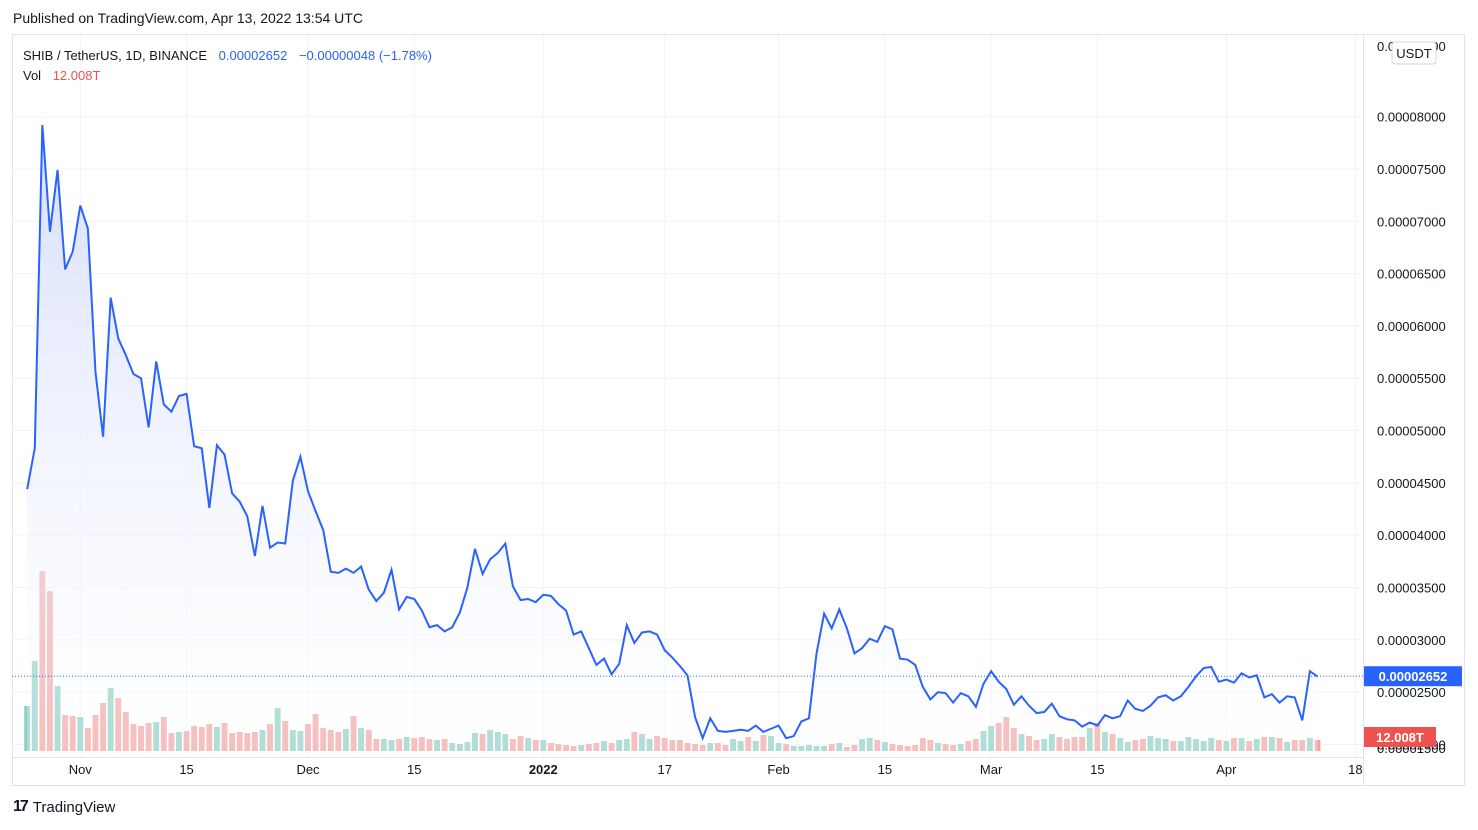  Describe the element at coordinates (308, 769) in the screenshot. I see `x-tick-label: Dec` at that location.